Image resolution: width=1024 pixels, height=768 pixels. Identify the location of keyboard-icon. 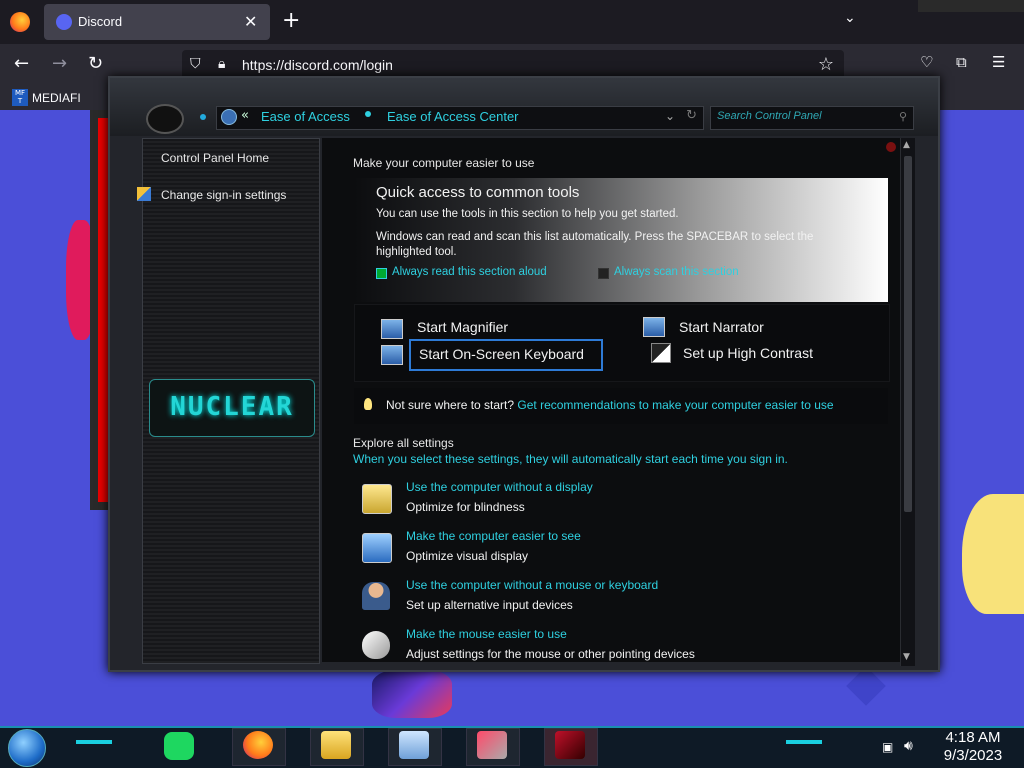
(392, 355).